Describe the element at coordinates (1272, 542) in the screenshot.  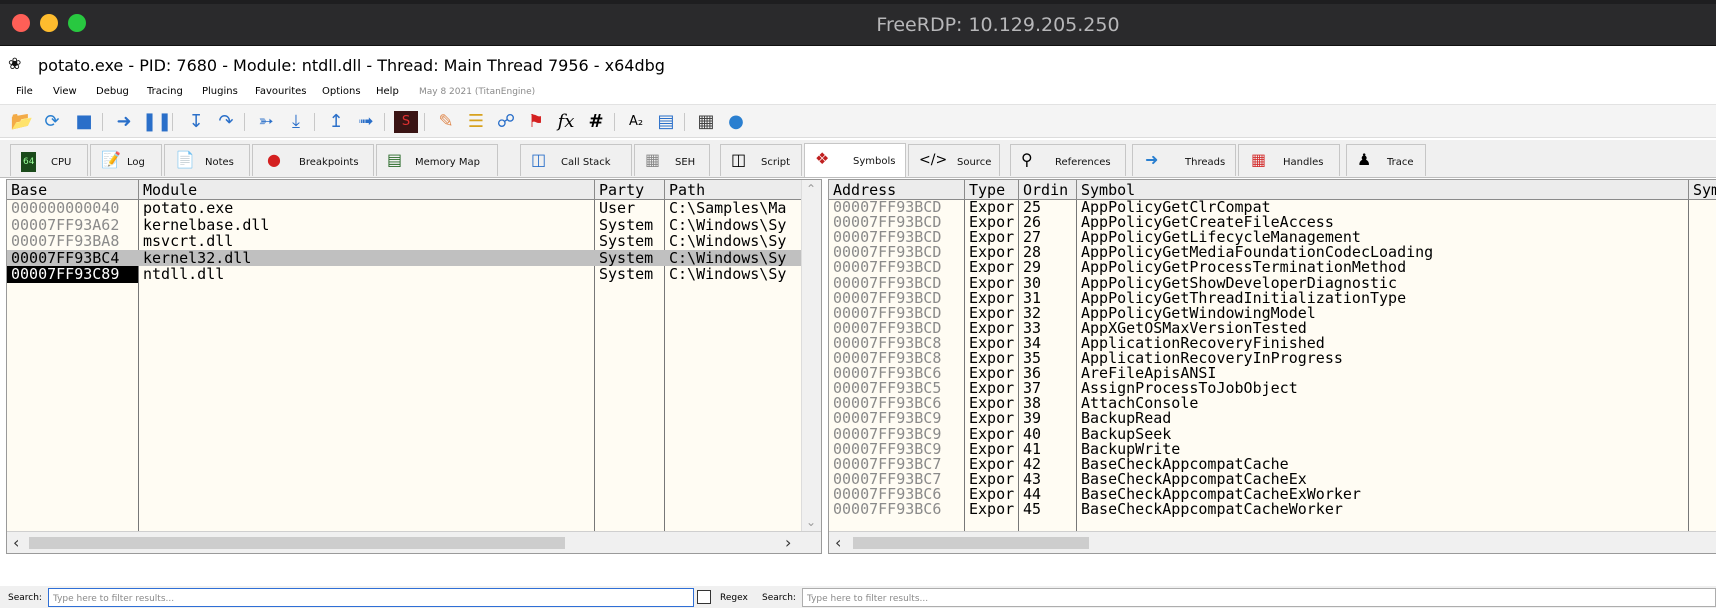
I see `symbols-horizontal-scrollbar: ‹` at that location.